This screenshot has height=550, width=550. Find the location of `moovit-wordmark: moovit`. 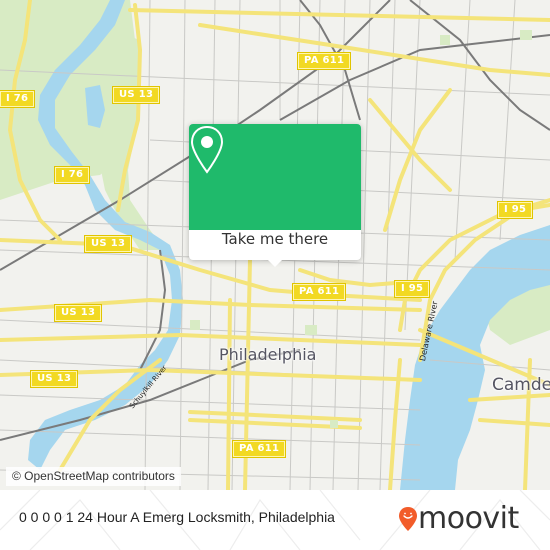

moovit-wordmark: moovit is located at coordinates (468, 518).